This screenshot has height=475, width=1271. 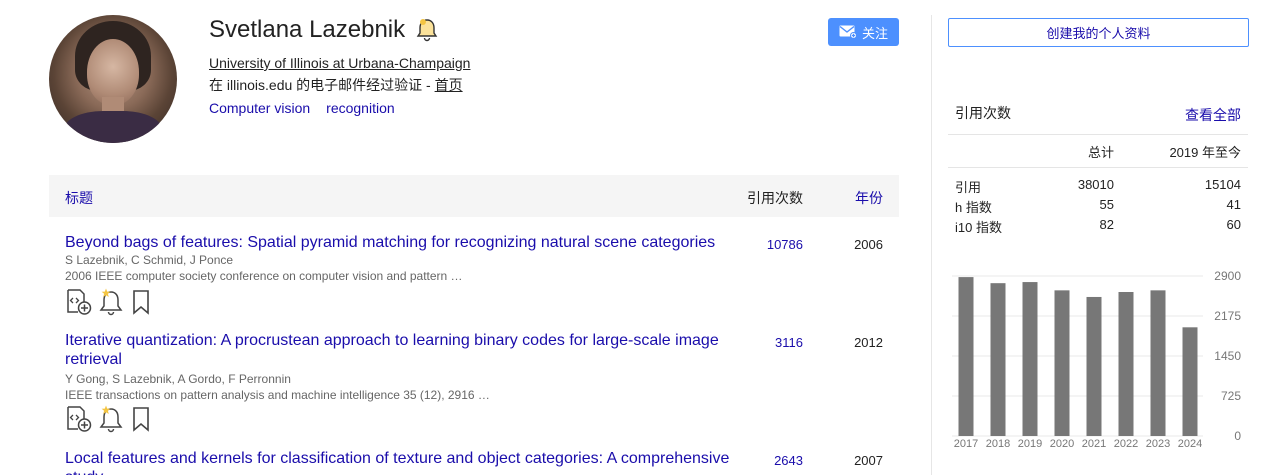 I want to click on stats-row-h-index: h 指数 55 41, so click(x=1098, y=205).